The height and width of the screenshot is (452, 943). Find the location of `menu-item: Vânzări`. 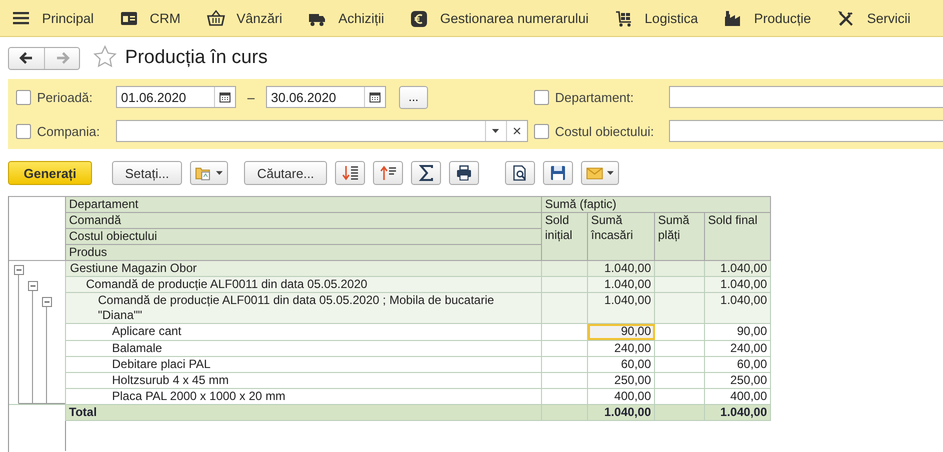

menu-item: Vânzări is located at coordinates (244, 18).